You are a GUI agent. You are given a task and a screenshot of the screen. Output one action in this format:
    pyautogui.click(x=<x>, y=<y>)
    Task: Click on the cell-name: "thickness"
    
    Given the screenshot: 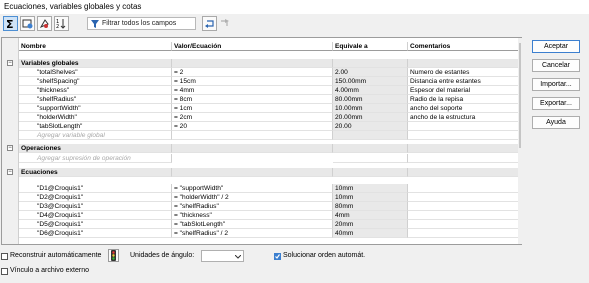 What is the action you would take?
    pyautogui.click(x=95, y=90)
    